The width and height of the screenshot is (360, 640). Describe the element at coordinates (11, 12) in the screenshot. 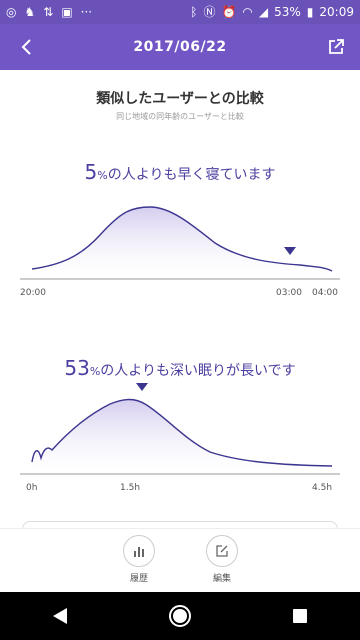

I see `whatsapp-icon: ◎` at that location.